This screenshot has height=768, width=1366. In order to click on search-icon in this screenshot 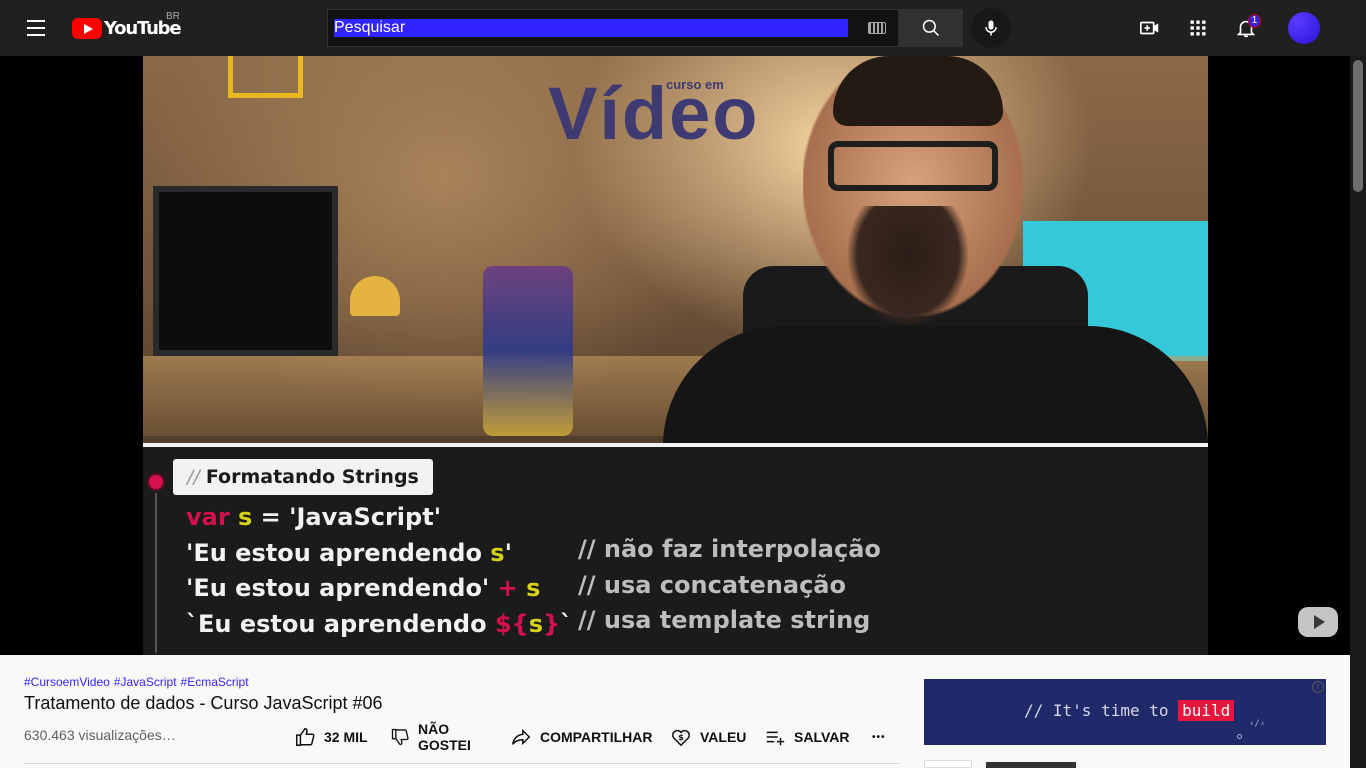, I will do `click(931, 28)`.